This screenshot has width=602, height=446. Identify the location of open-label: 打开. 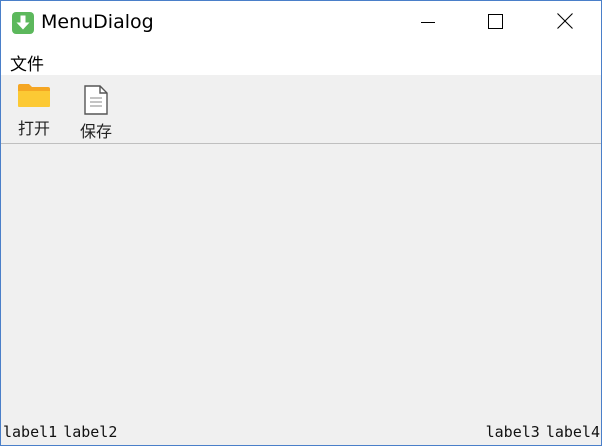
(33, 128).